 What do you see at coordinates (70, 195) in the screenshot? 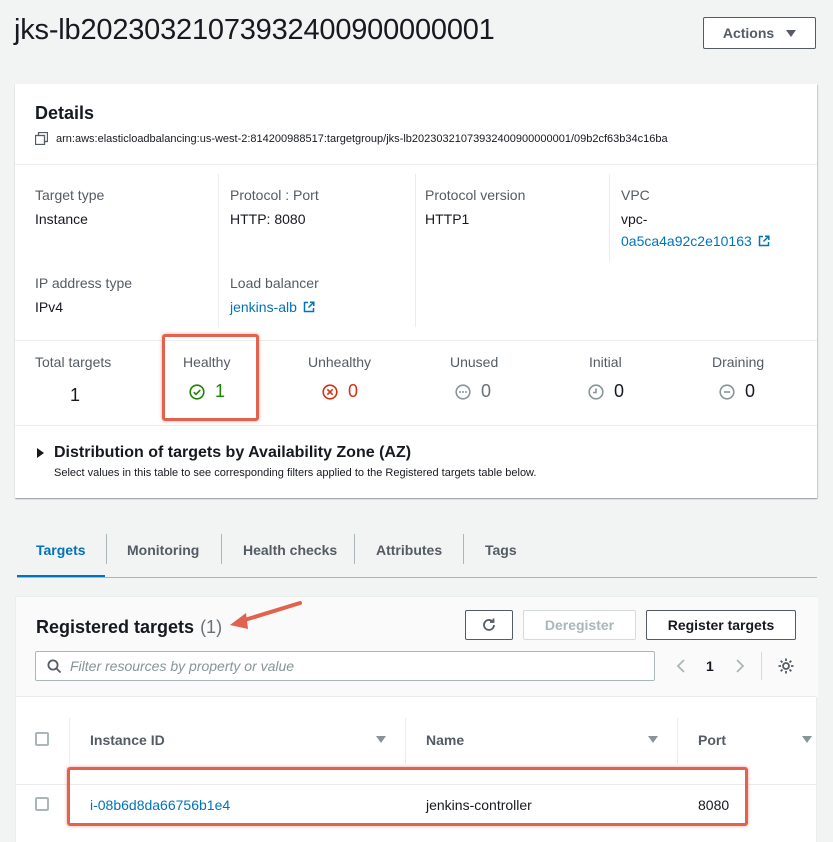
I see `target-type-label: Target type` at bounding box center [70, 195].